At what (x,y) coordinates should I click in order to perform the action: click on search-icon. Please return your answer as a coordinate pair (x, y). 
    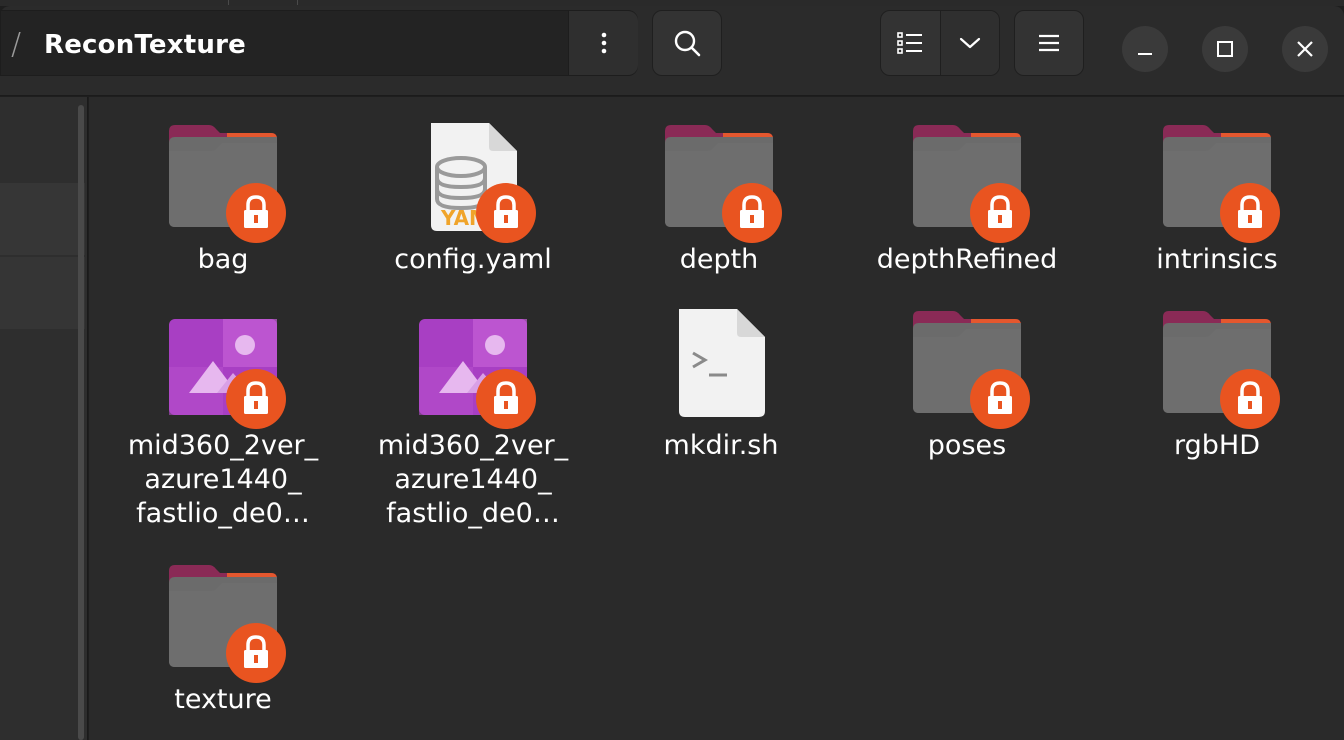
    Looking at the image, I should click on (687, 43).